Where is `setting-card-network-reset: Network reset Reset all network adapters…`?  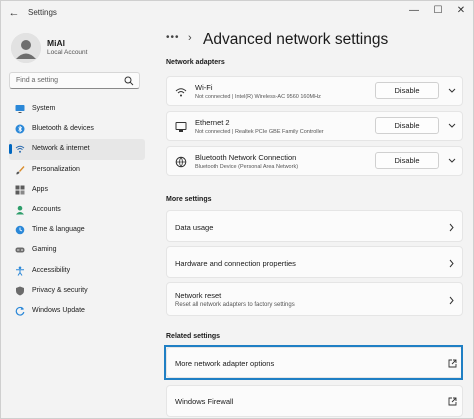 setting-card-network-reset: Network reset Reset all network adapters… is located at coordinates (314, 299).